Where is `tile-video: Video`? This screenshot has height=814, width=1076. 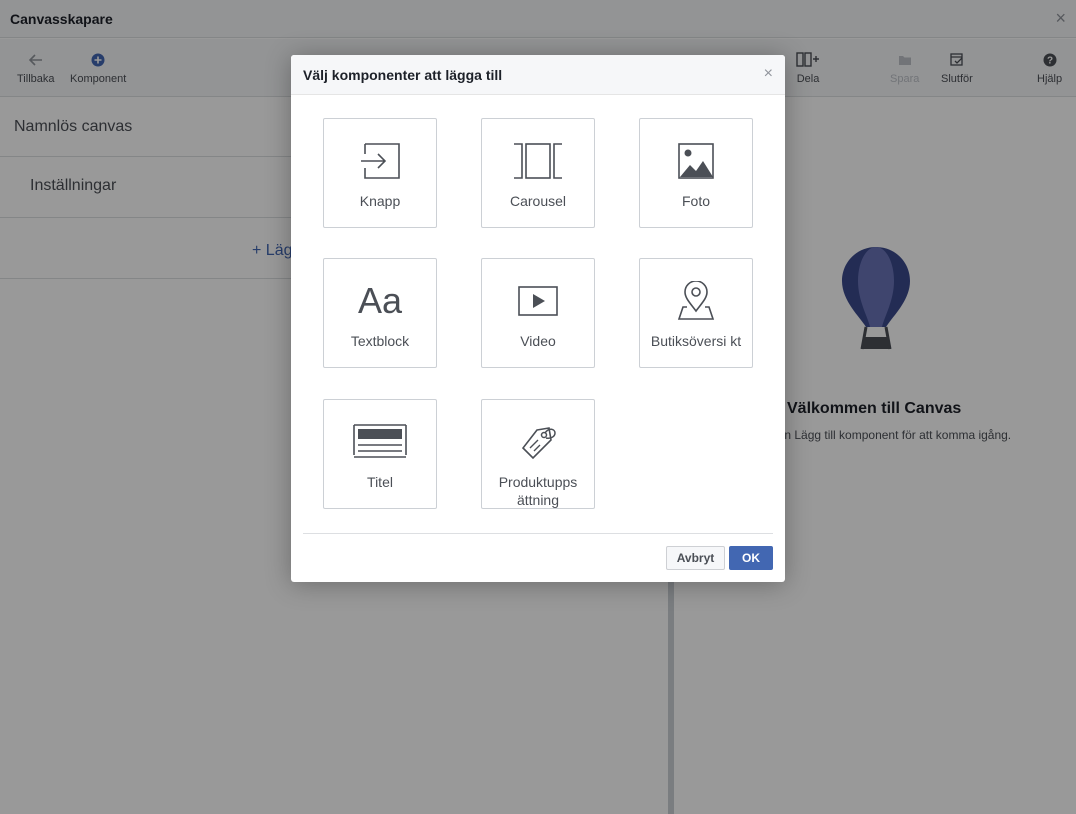
tile-video: Video is located at coordinates (538, 313).